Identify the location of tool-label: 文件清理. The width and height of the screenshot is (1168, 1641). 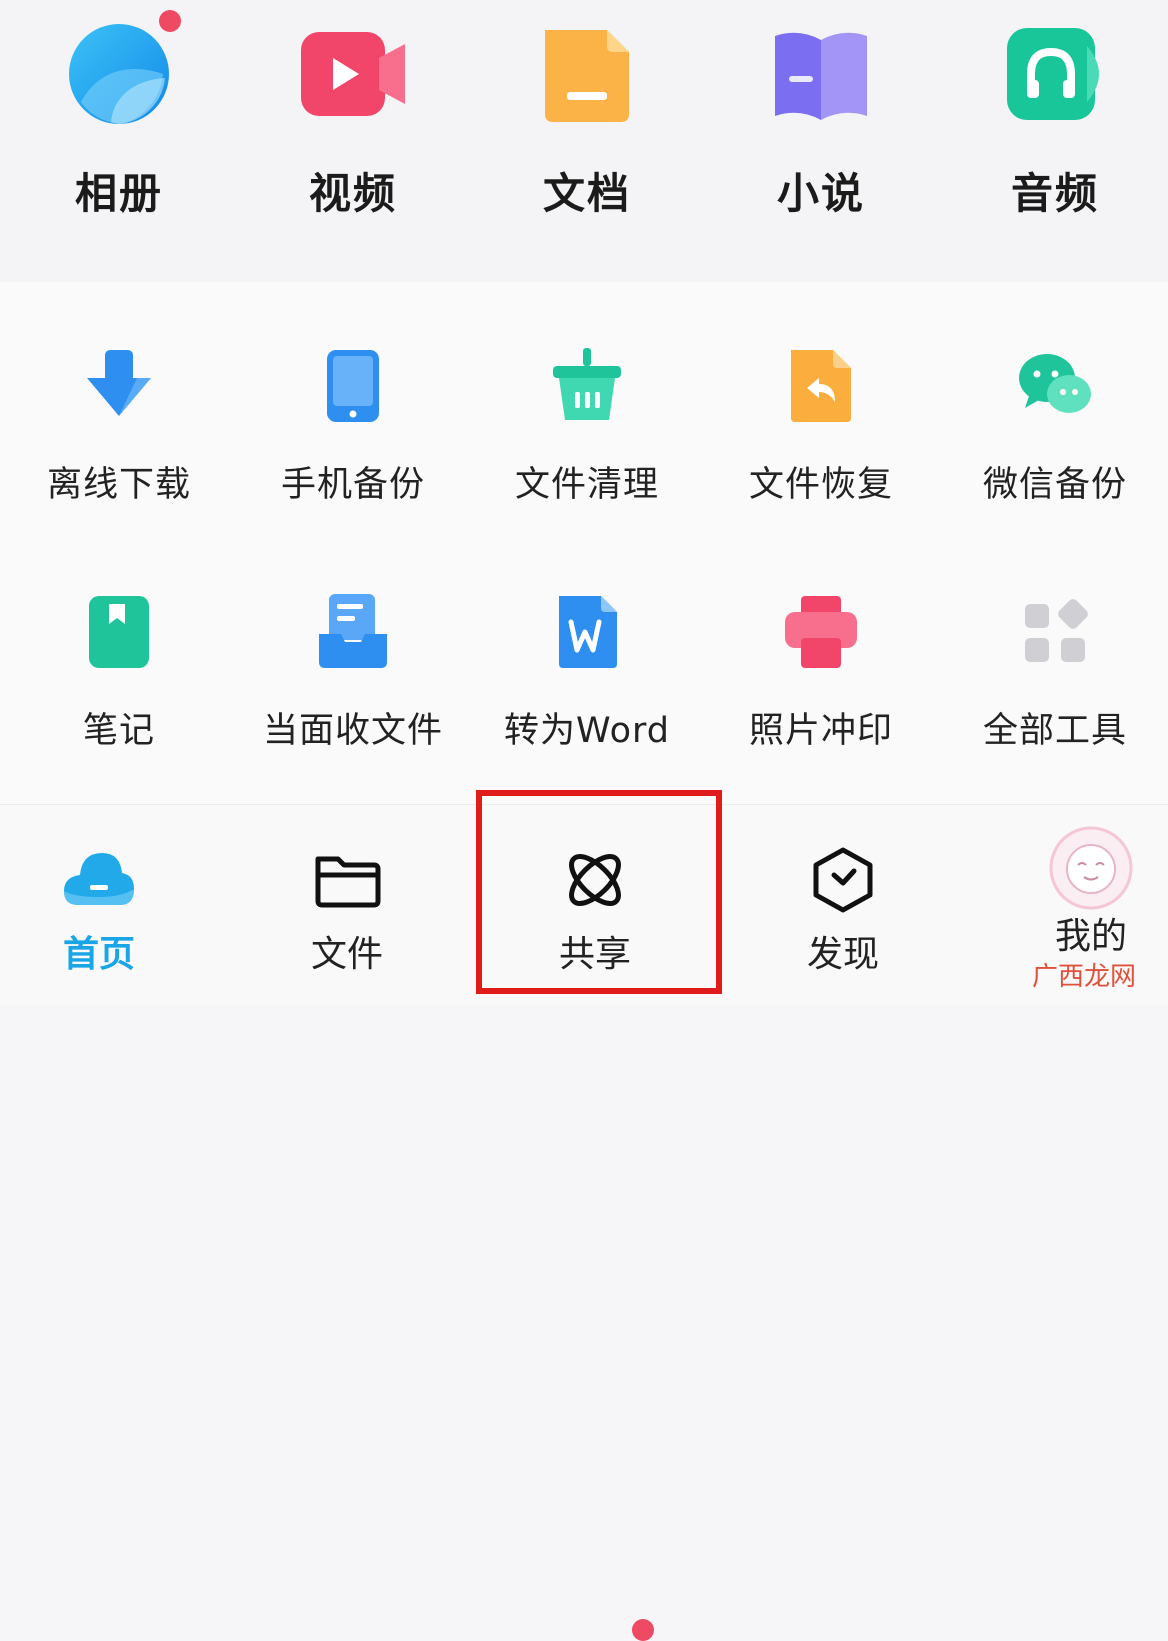
(586, 485).